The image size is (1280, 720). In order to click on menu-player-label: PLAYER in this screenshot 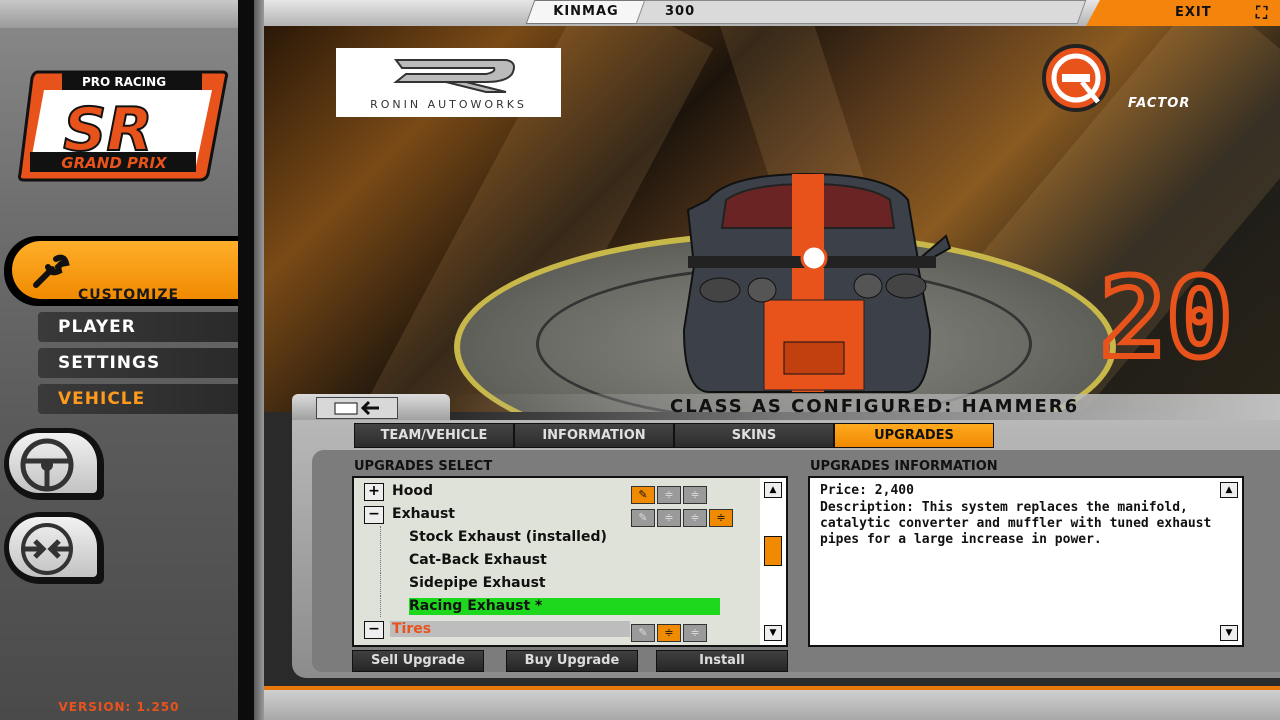, I will do `click(97, 327)`.